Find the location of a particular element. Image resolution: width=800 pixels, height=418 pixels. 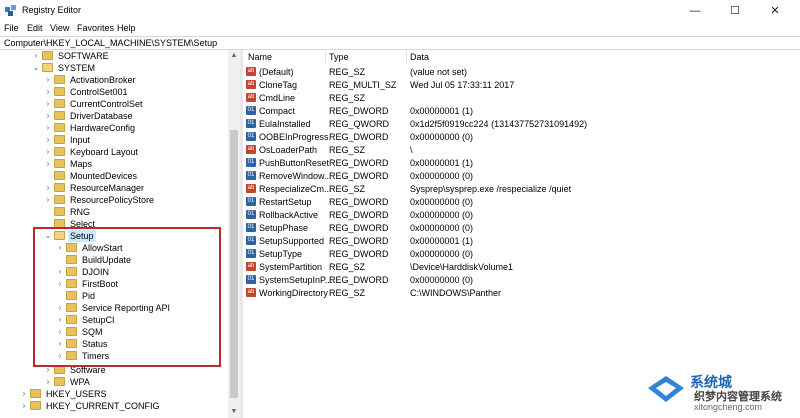

watermark-logo-icon is located at coordinates (666, 389).